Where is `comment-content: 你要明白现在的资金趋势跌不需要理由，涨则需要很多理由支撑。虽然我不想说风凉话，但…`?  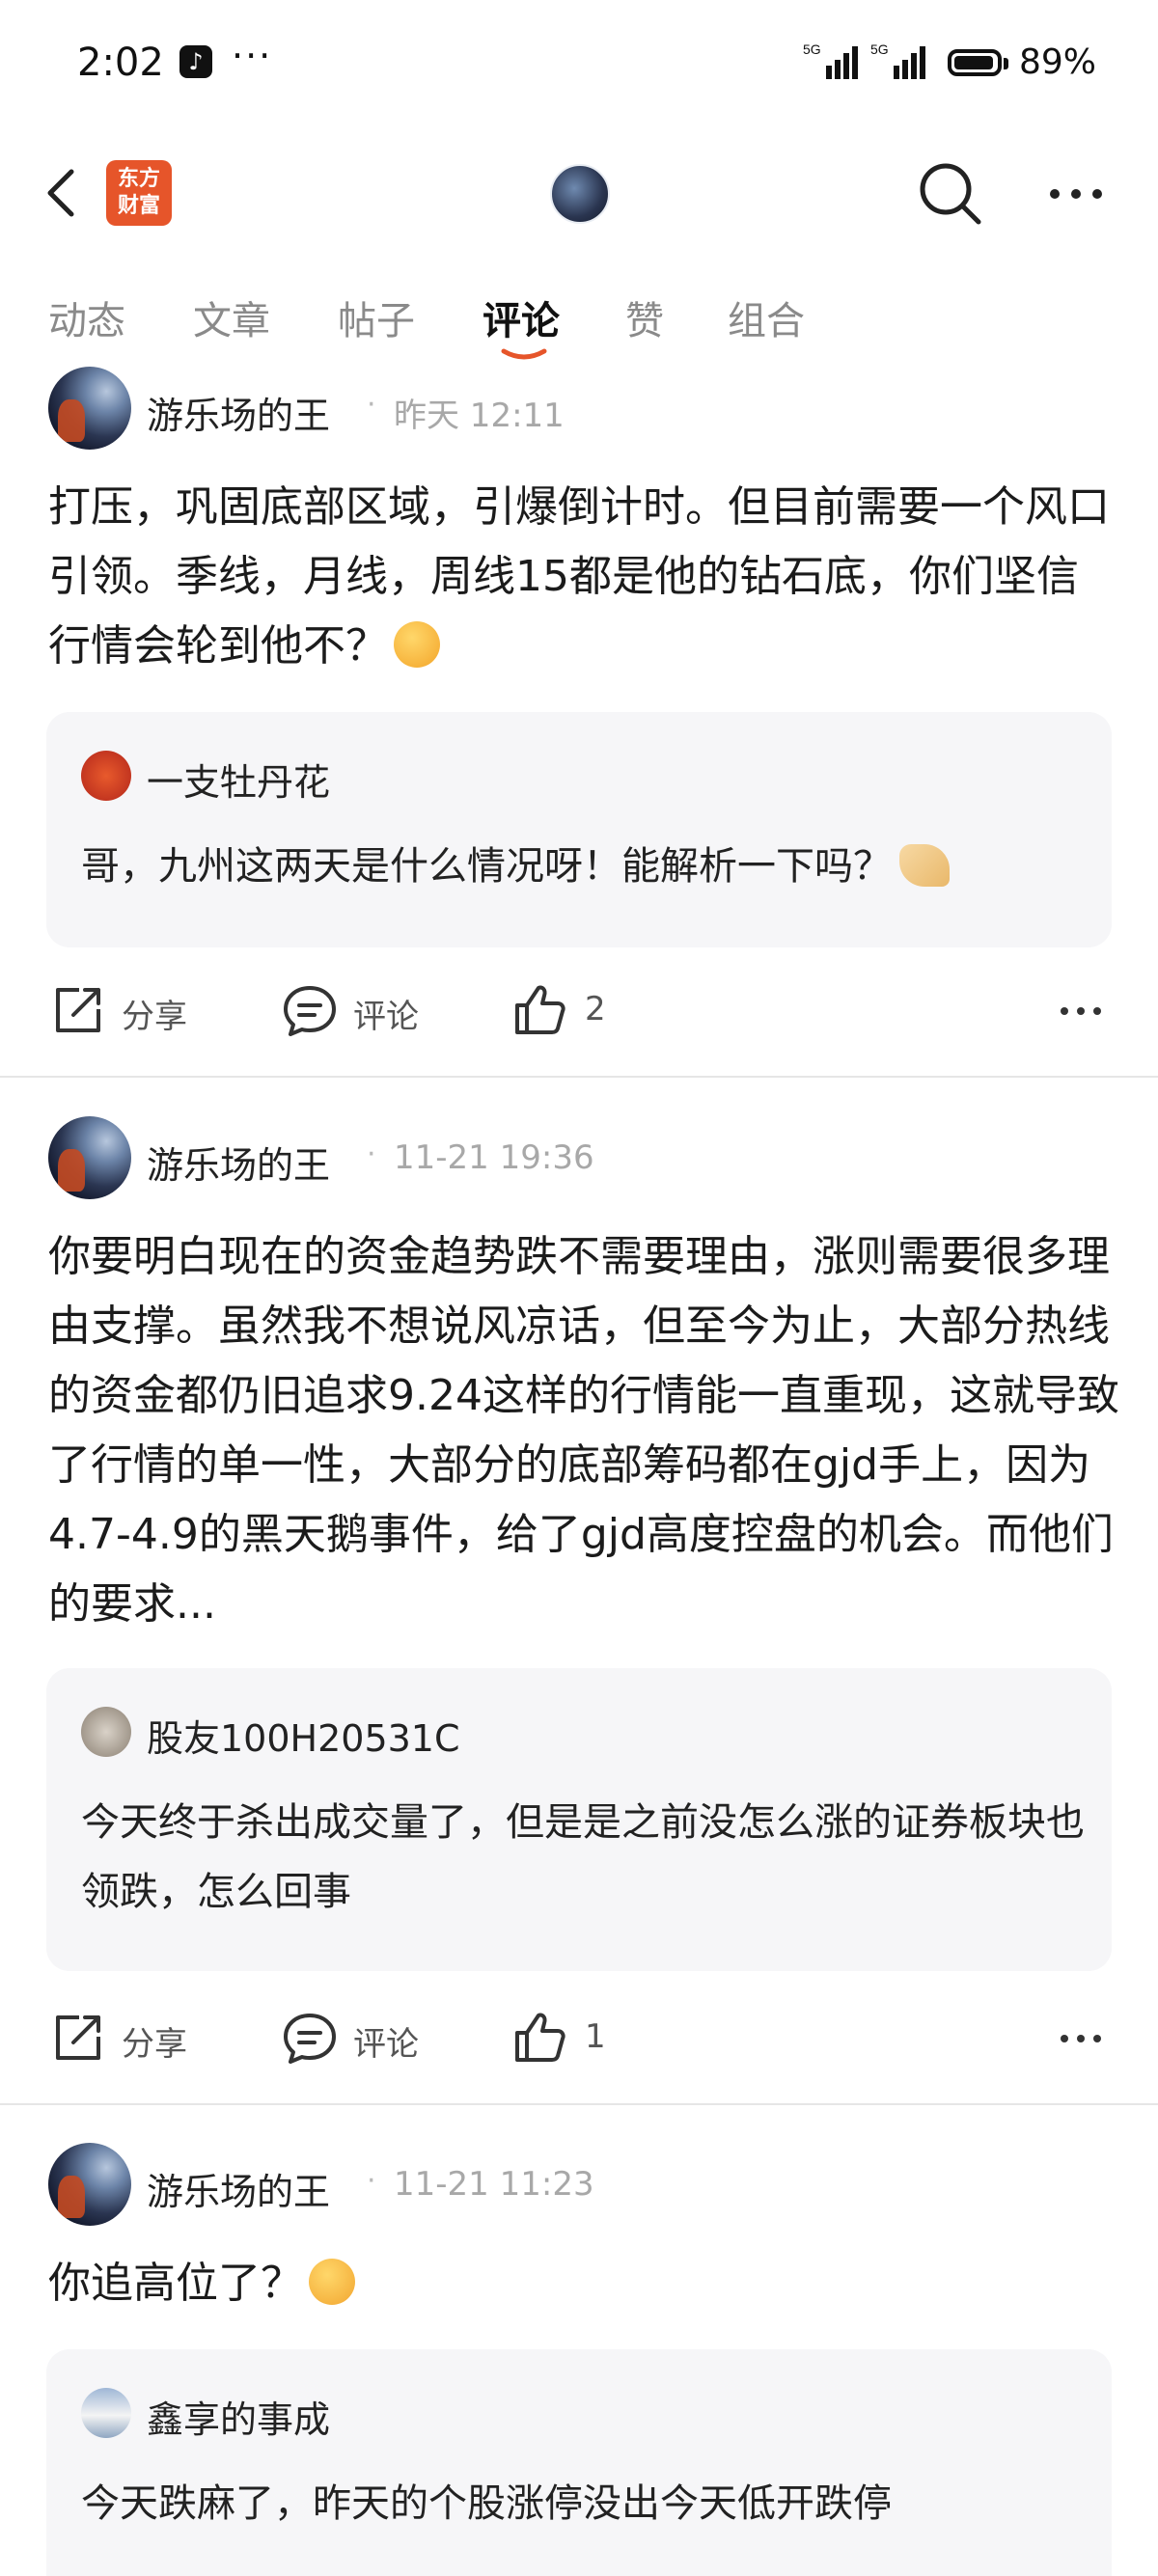
comment-content: 你要明白现在的资金趋势跌不需要理由，涨则需要很多理由支撑。虽然我不想说风凉话，但… is located at coordinates (583, 1431).